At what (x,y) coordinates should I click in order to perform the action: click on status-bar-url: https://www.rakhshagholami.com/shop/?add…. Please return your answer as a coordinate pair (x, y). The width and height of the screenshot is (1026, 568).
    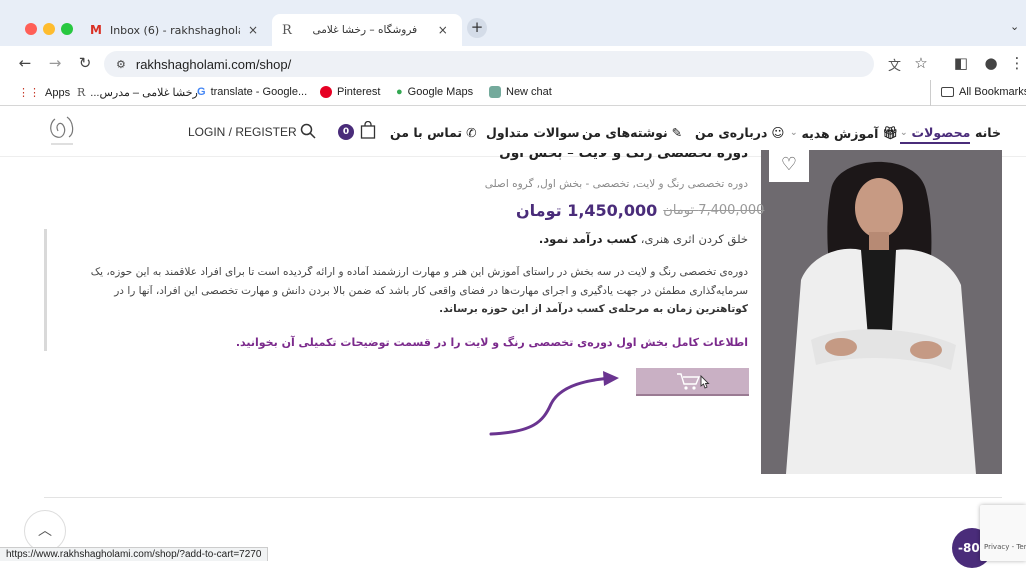
    Looking at the image, I should click on (134, 554).